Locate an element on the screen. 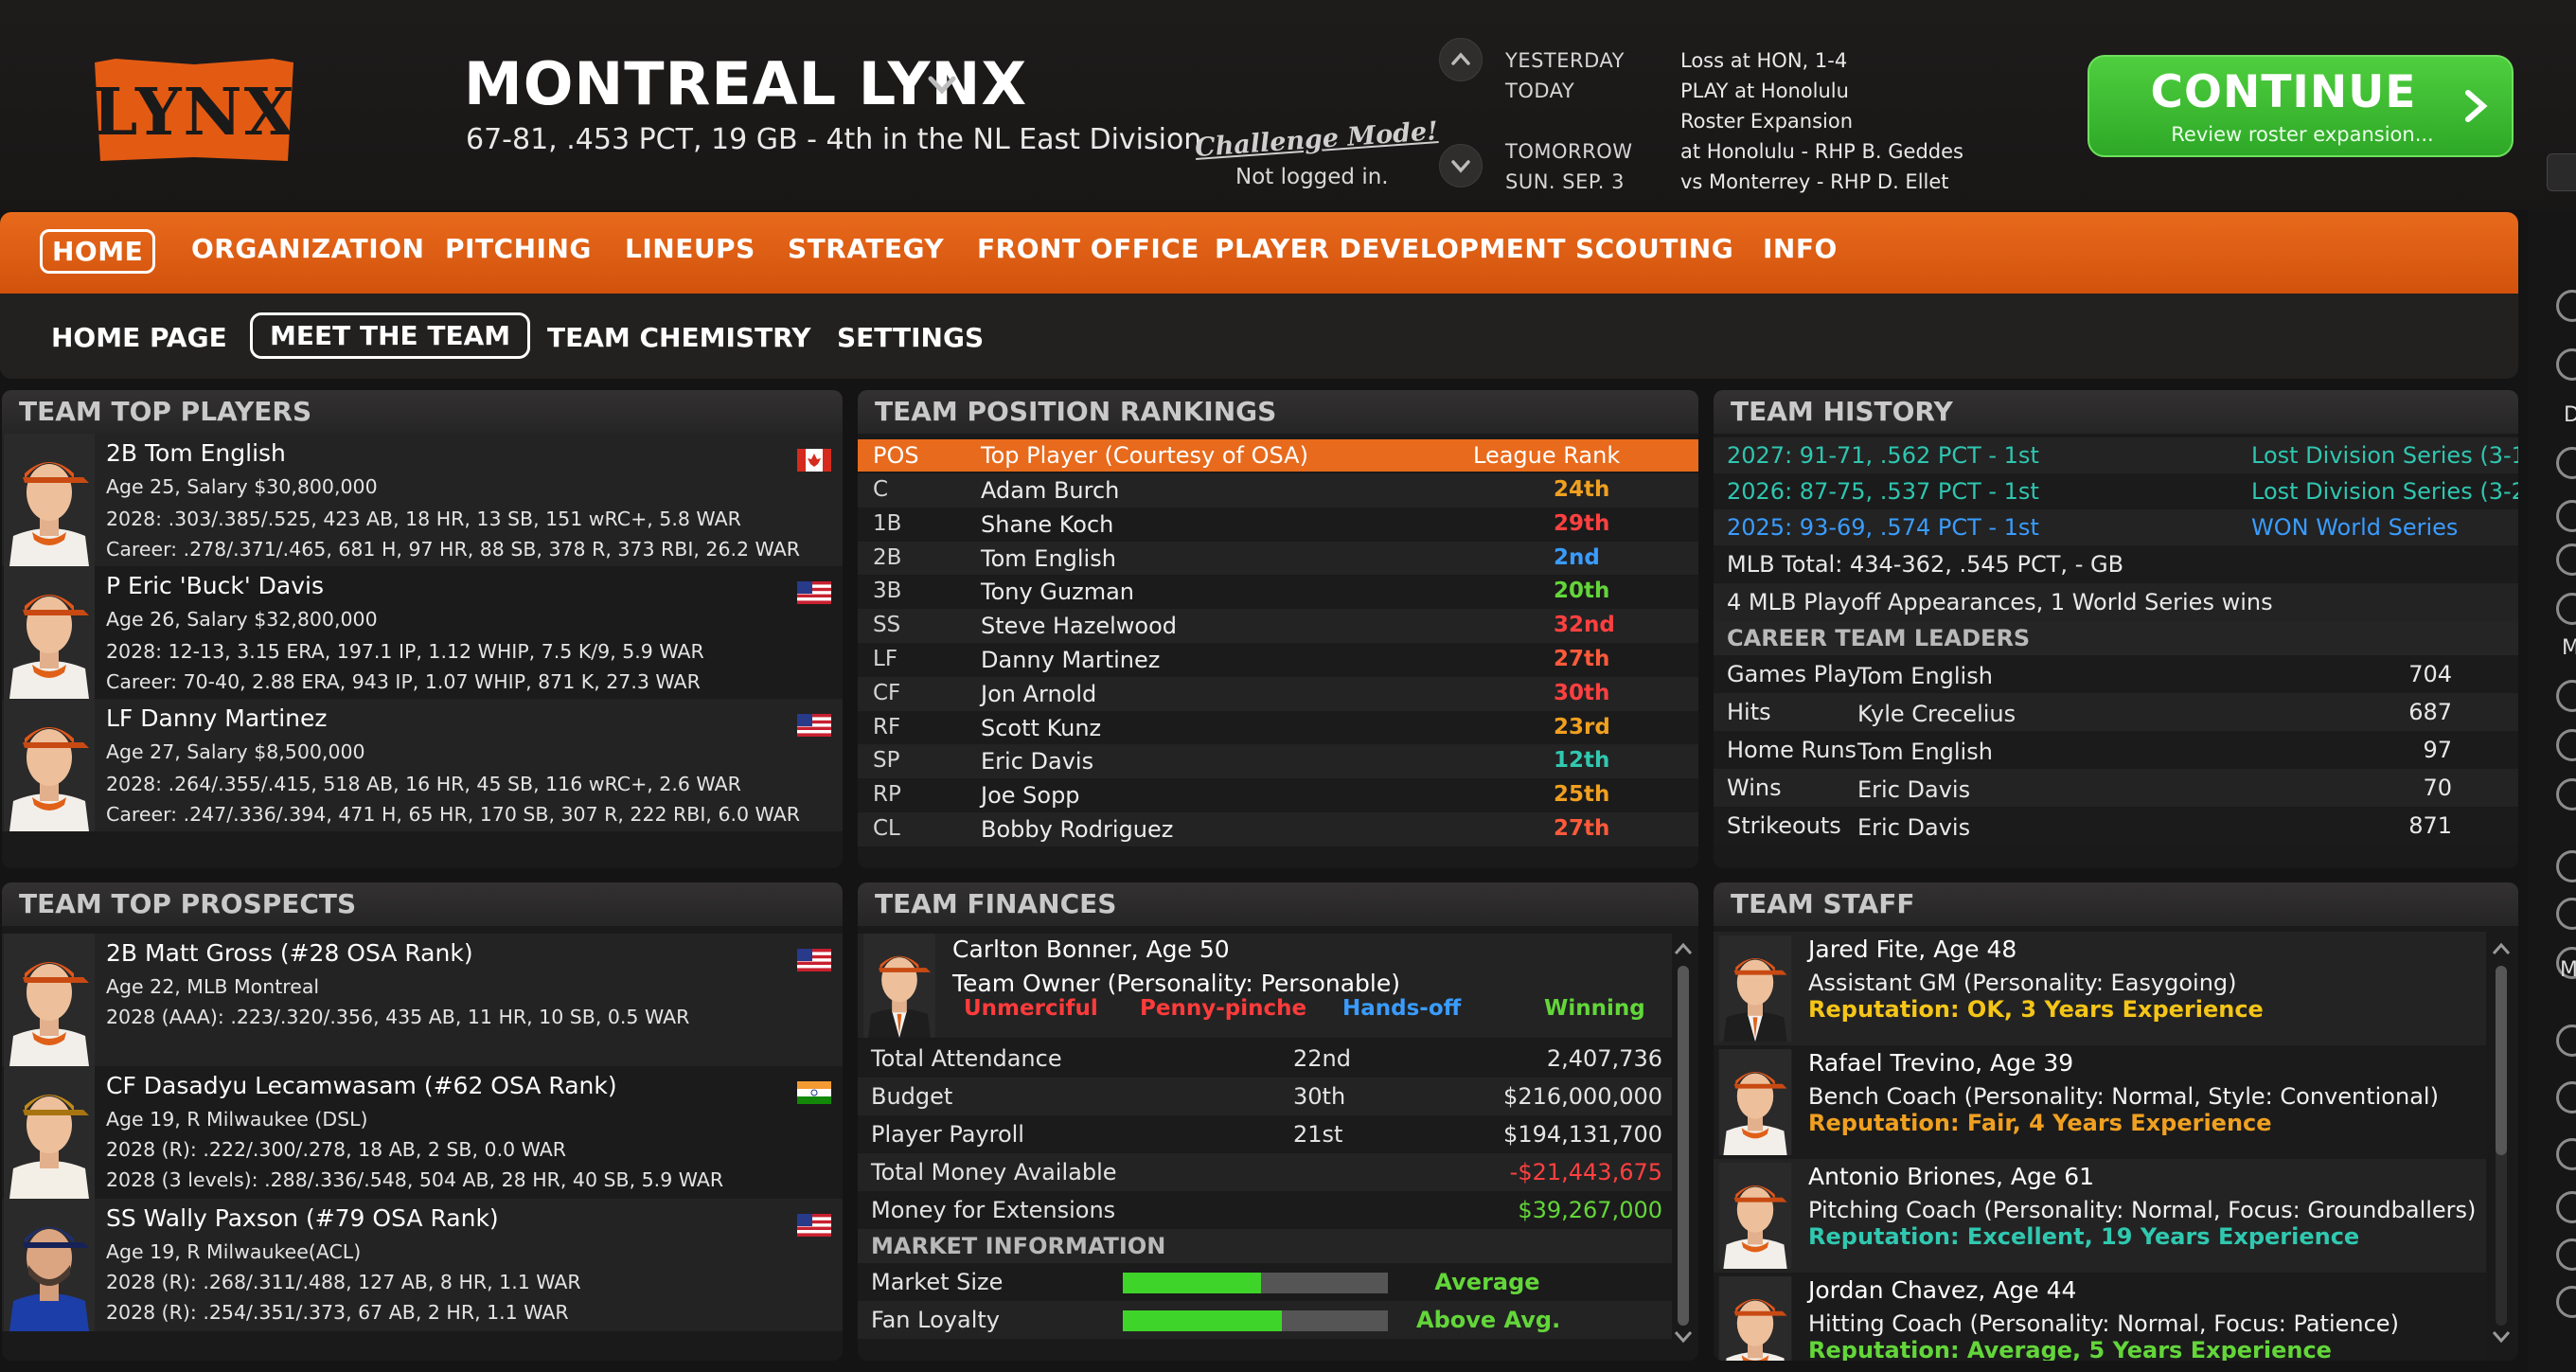 Image resolution: width=2576 pixels, height=1372 pixels. map-pin-icon is located at coordinates (2566, 364).